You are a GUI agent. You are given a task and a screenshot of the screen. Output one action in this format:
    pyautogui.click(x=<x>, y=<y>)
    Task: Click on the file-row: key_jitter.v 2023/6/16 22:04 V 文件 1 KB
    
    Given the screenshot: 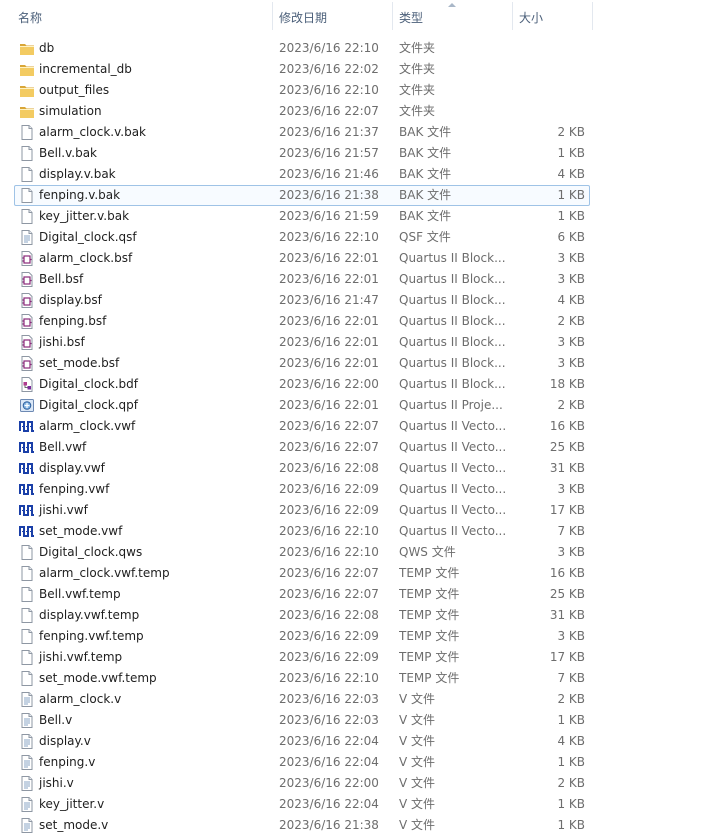 What is the action you would take?
    pyautogui.click(x=354, y=804)
    